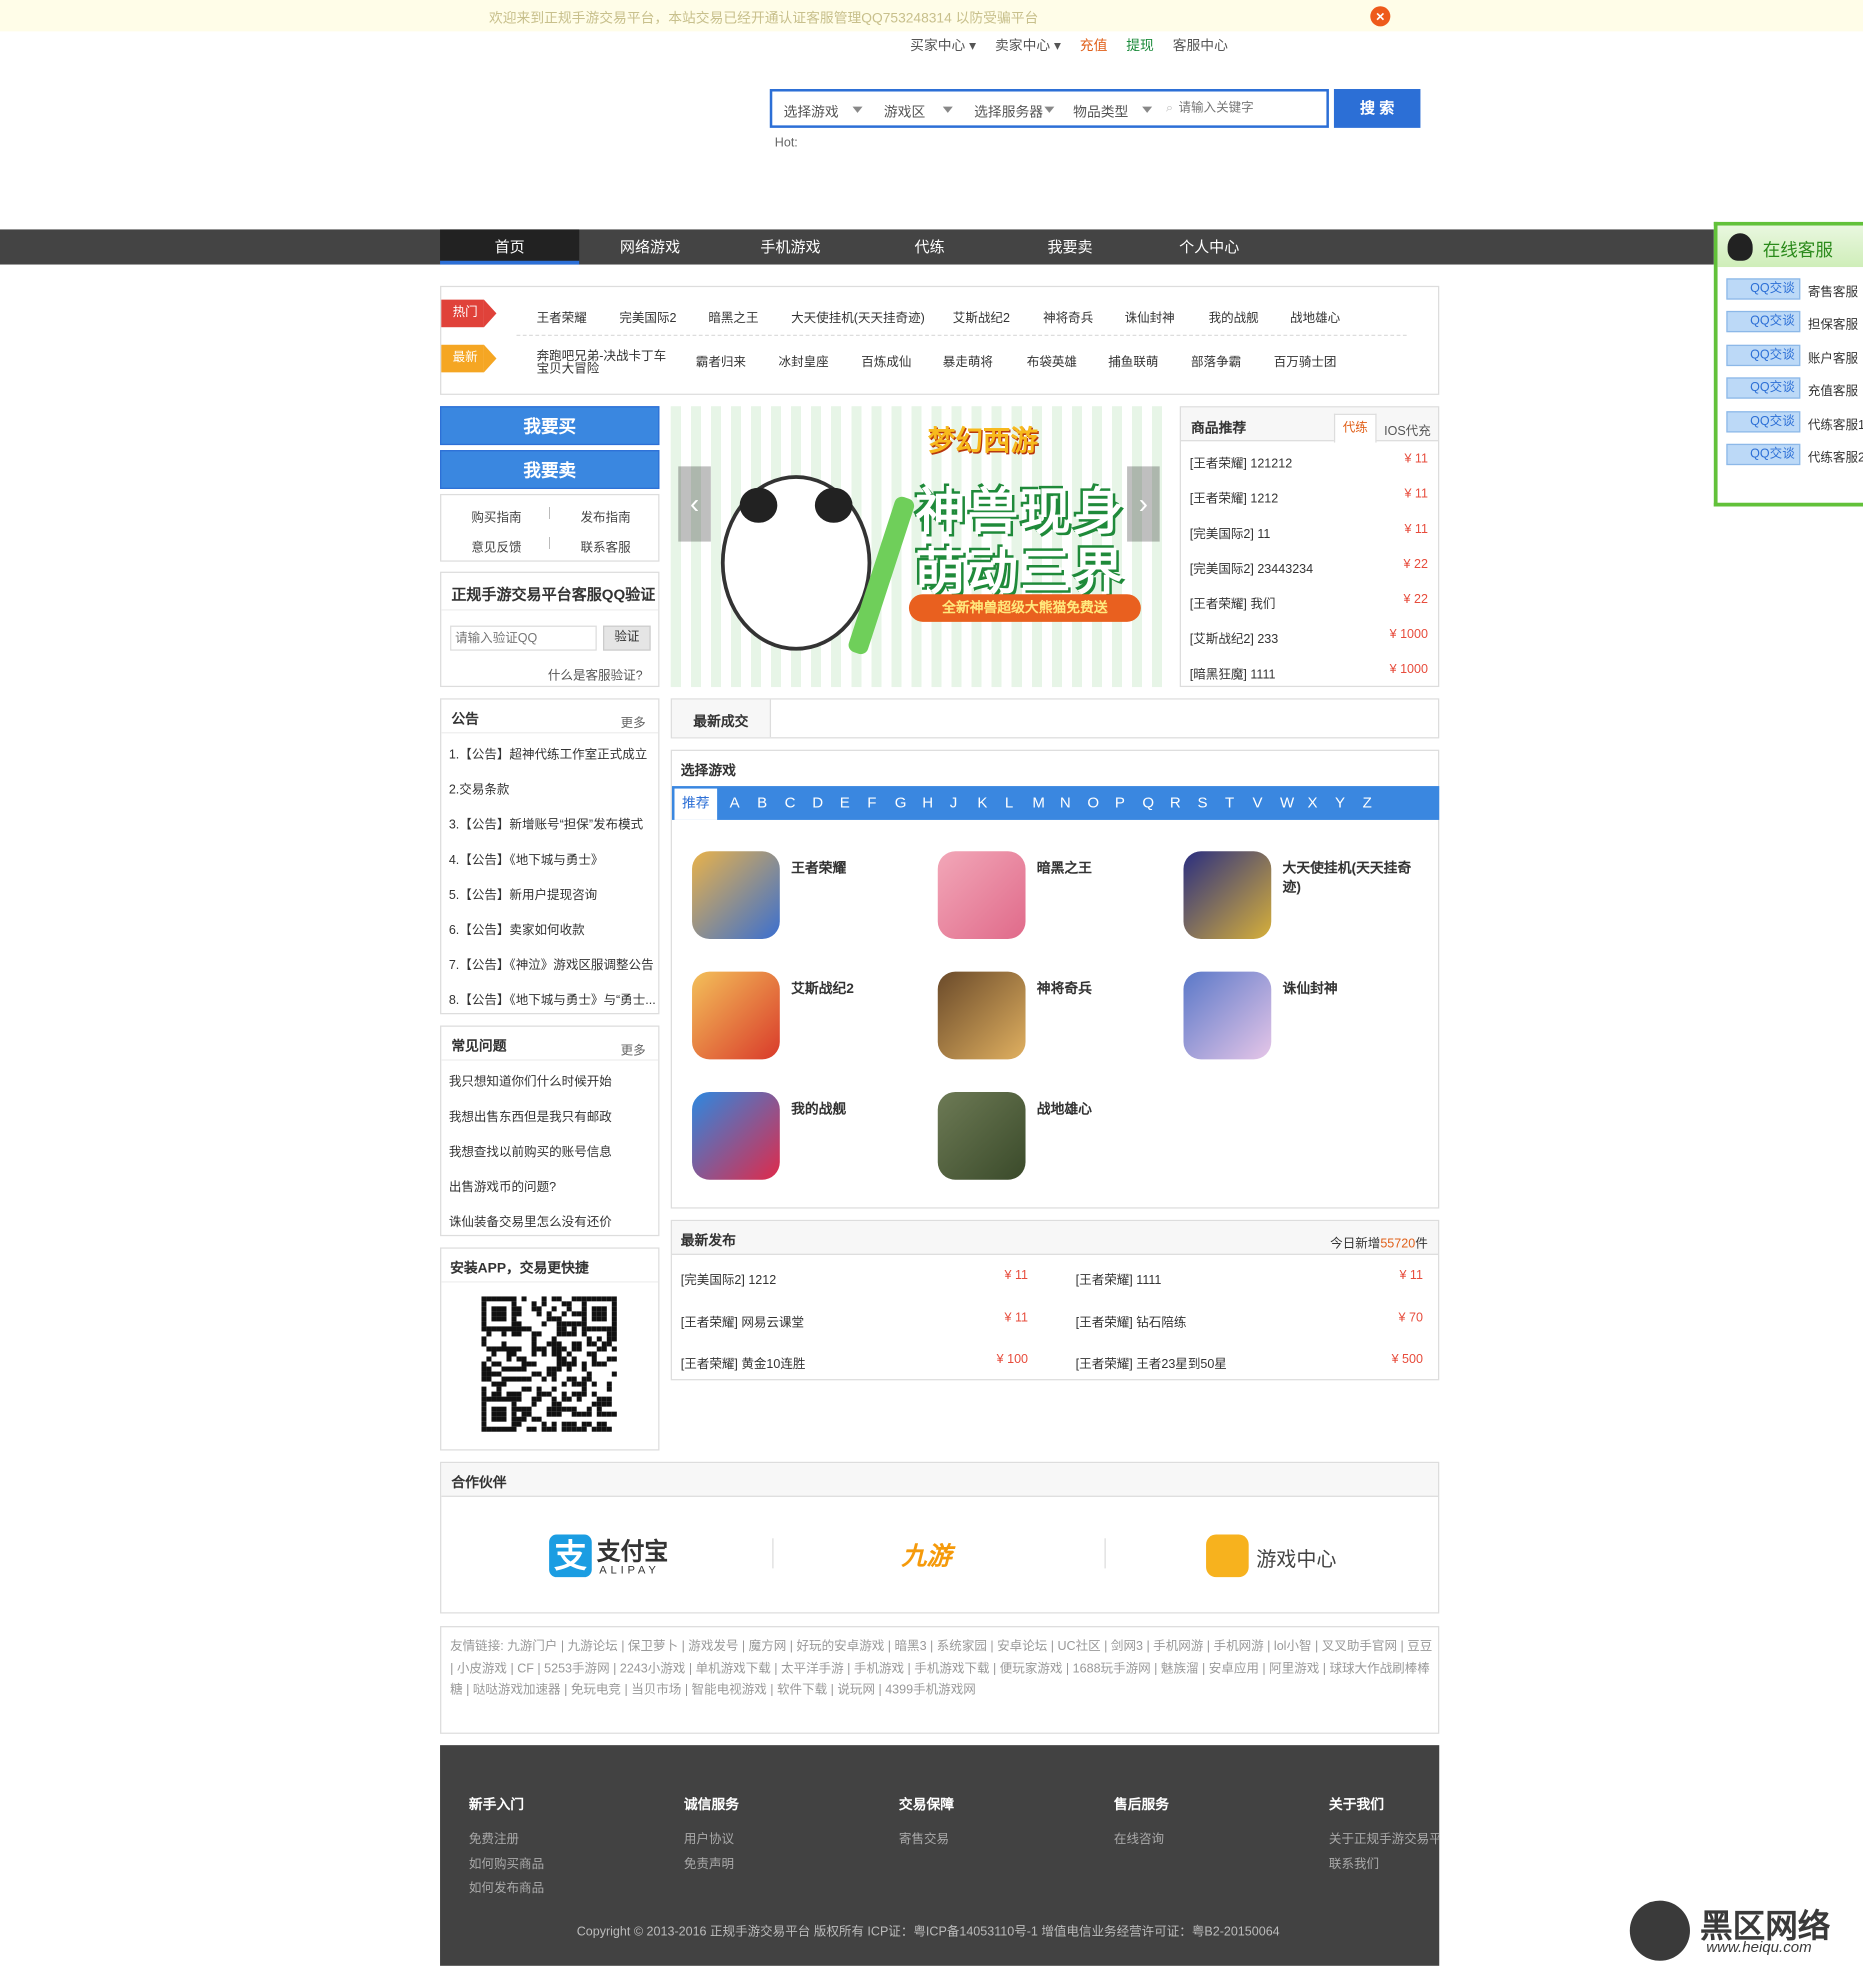 The width and height of the screenshot is (1863, 1966). Describe the element at coordinates (1069, 246) in the screenshot. I see `nav-sell: 我要卖` at that location.